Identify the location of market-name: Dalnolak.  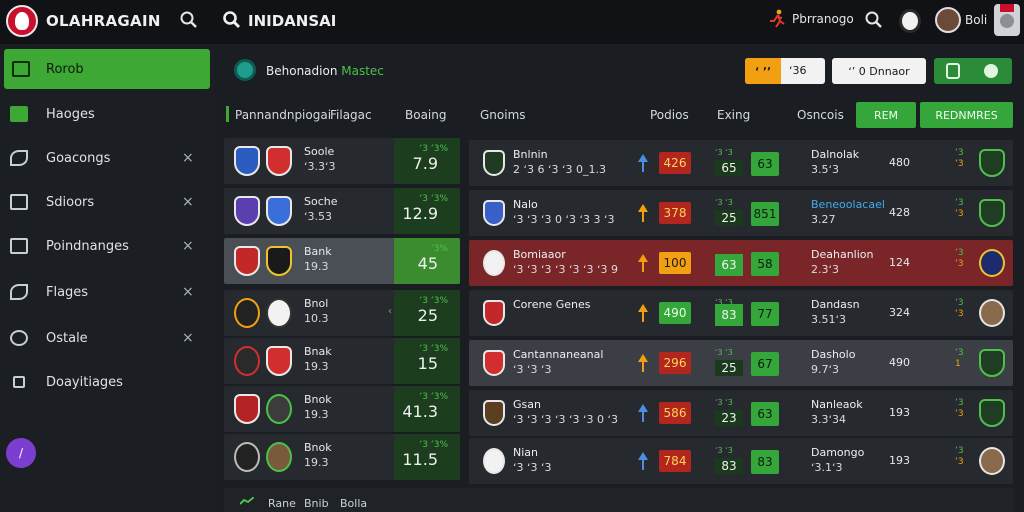
(835, 154).